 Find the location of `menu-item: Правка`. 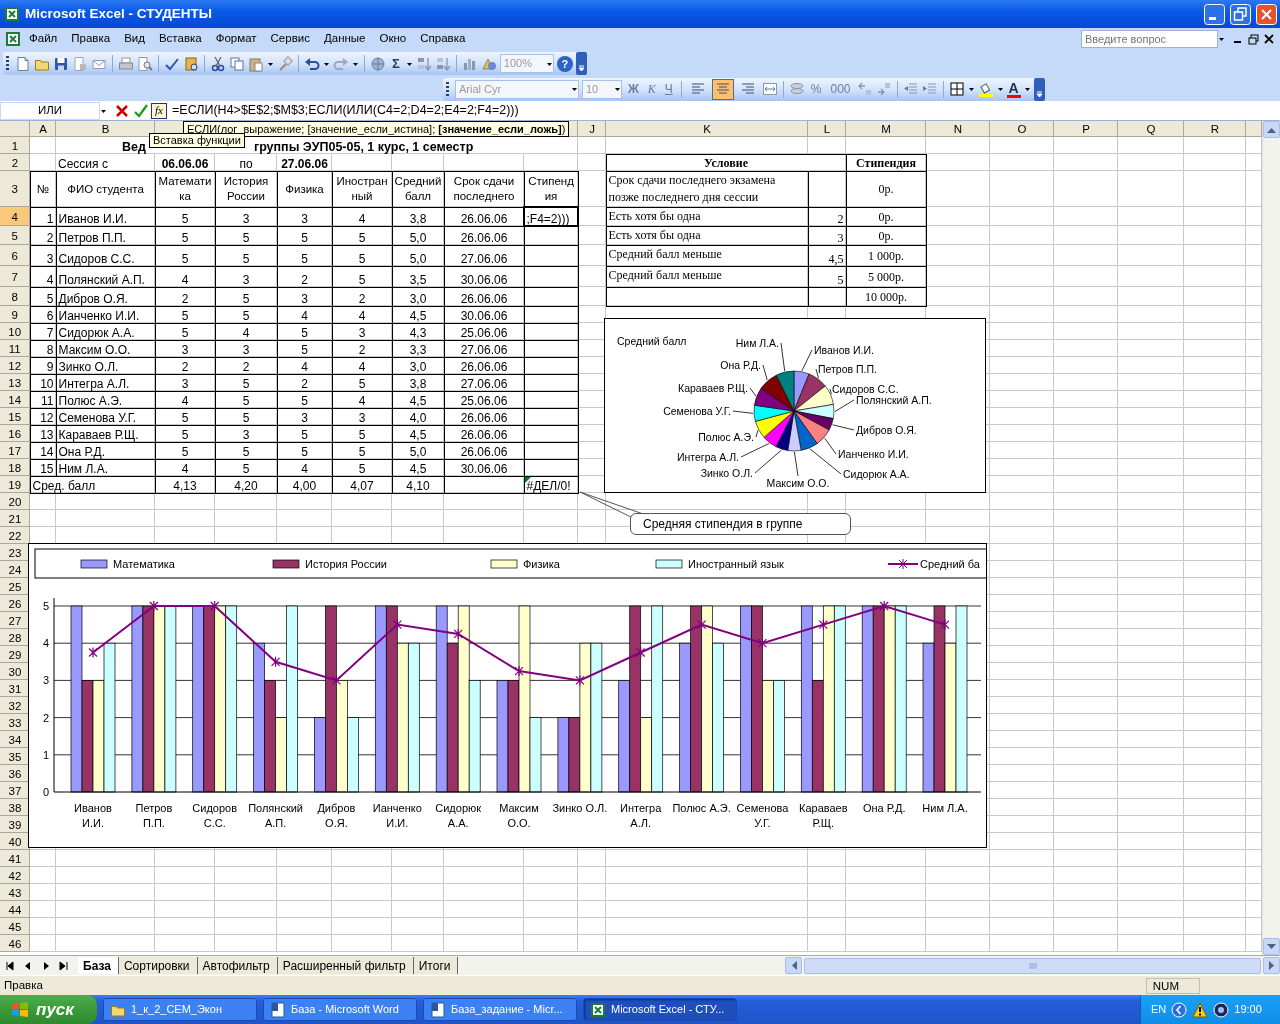

menu-item: Правка is located at coordinates (91, 39).